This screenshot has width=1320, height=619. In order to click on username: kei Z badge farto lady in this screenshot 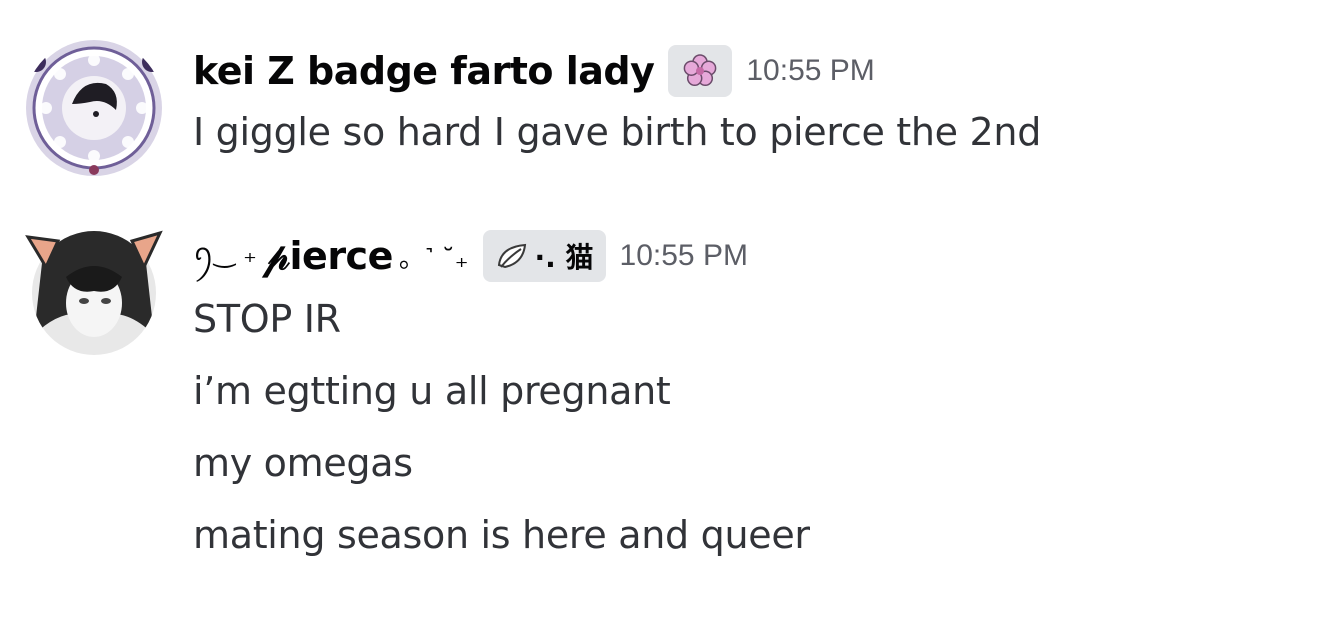, I will do `click(424, 71)`.